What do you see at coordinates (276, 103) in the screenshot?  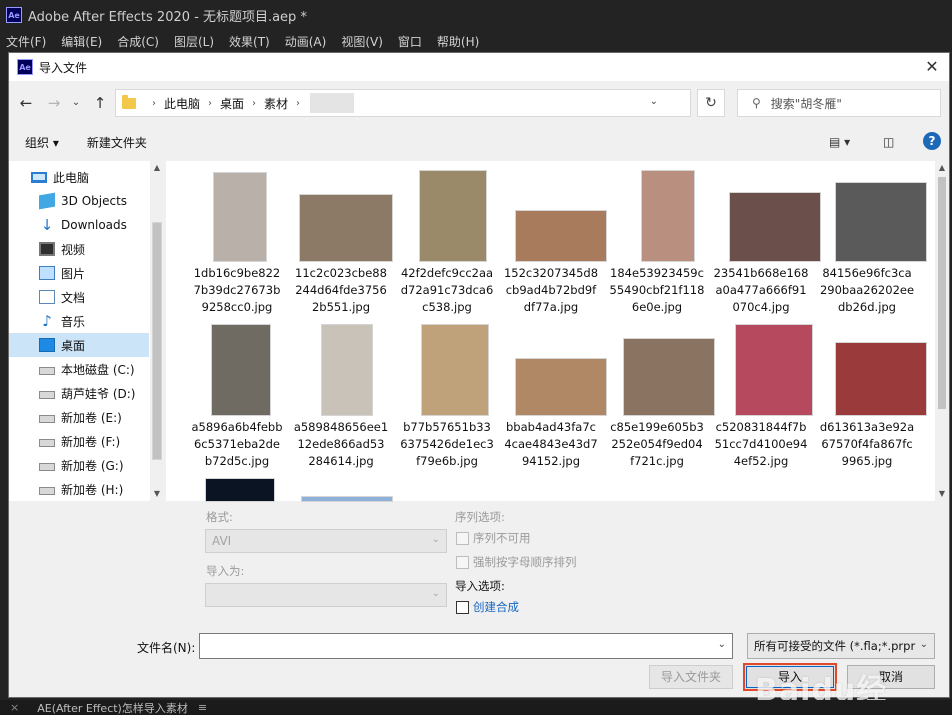 I see `breadcrumb-assets: 素材` at bounding box center [276, 103].